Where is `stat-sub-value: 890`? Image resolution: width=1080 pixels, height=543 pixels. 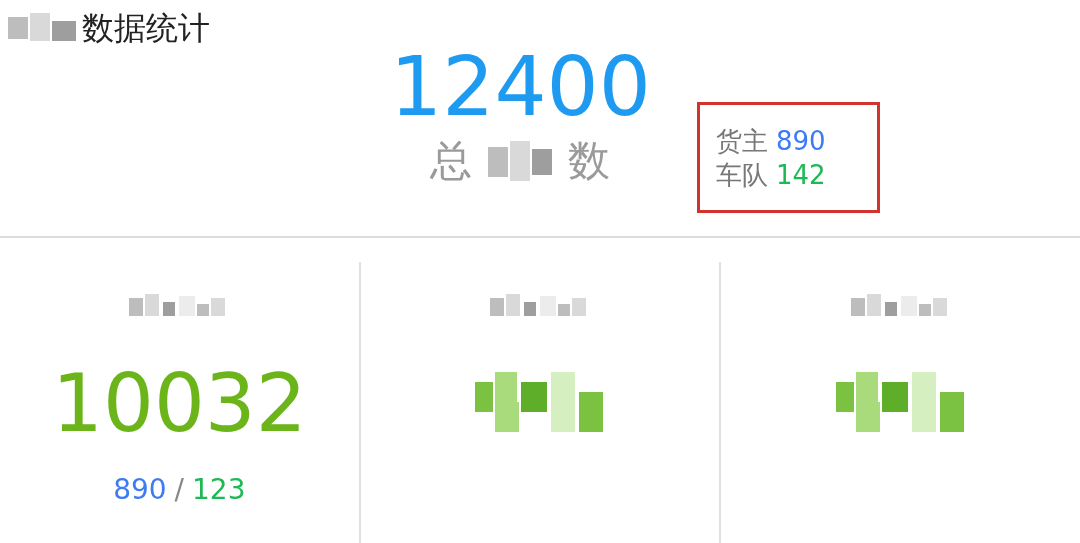 stat-sub-value: 890 is located at coordinates (140, 490).